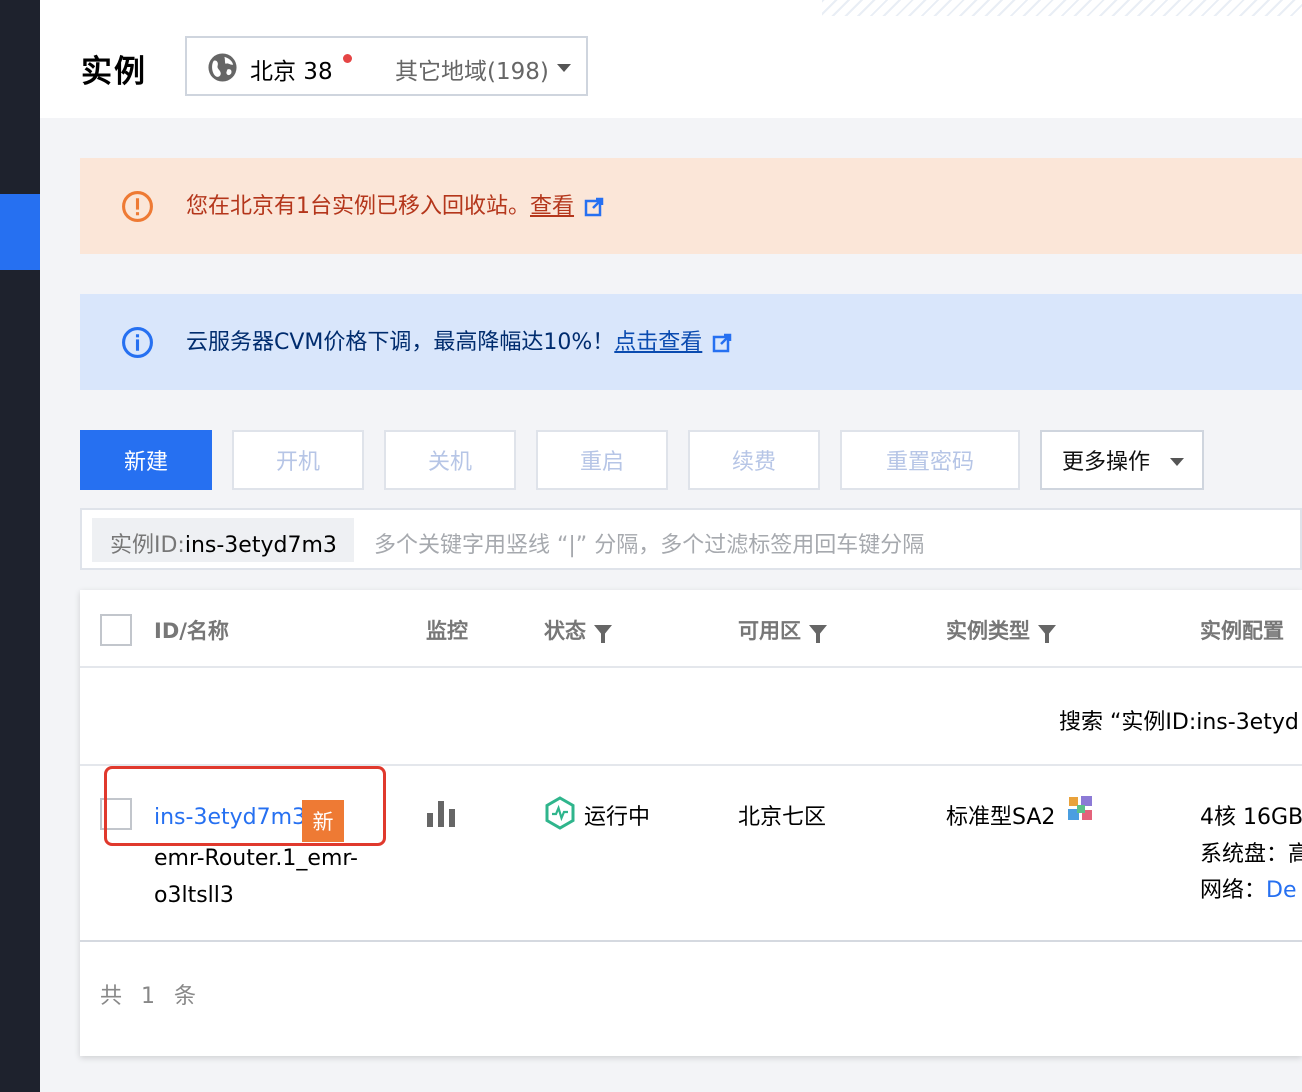 Image resolution: width=1302 pixels, height=1092 pixels. What do you see at coordinates (147, 545) in the screenshot?
I see `filter-tag-key: 实例ID:` at bounding box center [147, 545].